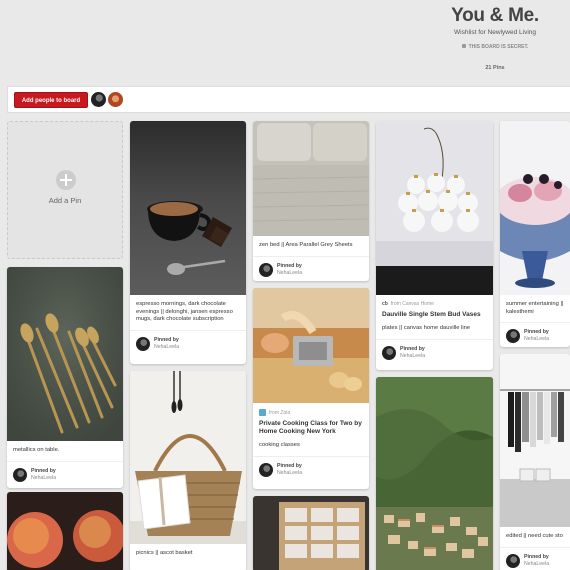 Image resolution: width=570 pixels, height=570 pixels. I want to click on lock-icon, so click(463, 45).